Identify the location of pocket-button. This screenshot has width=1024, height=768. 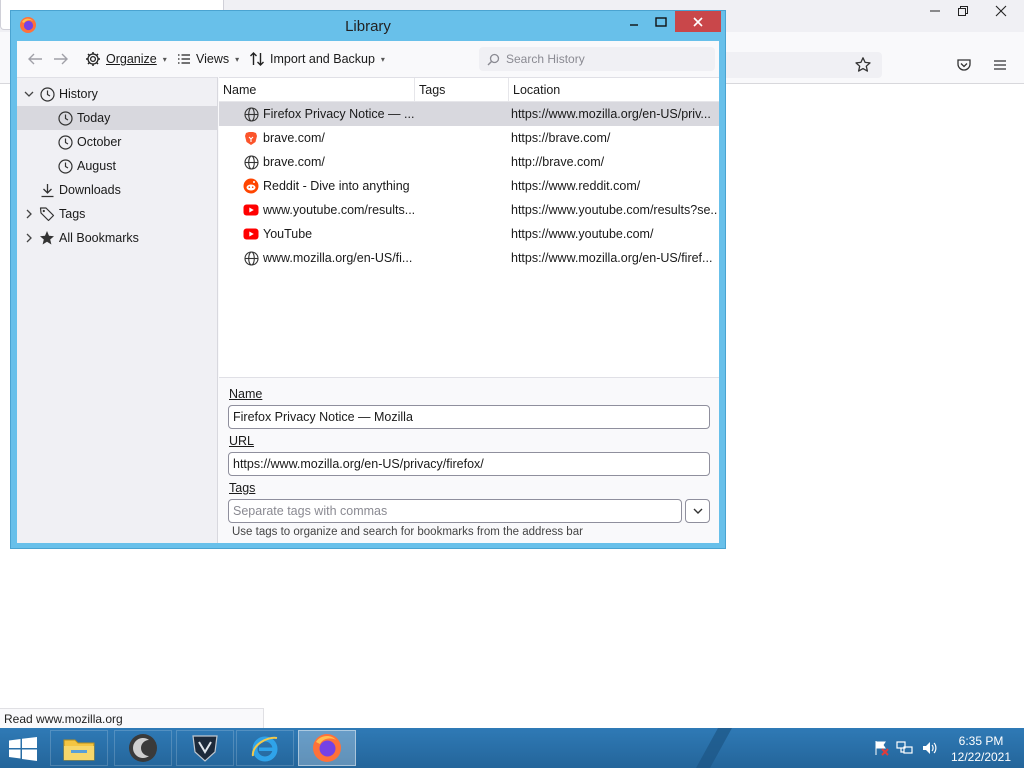
(964, 65).